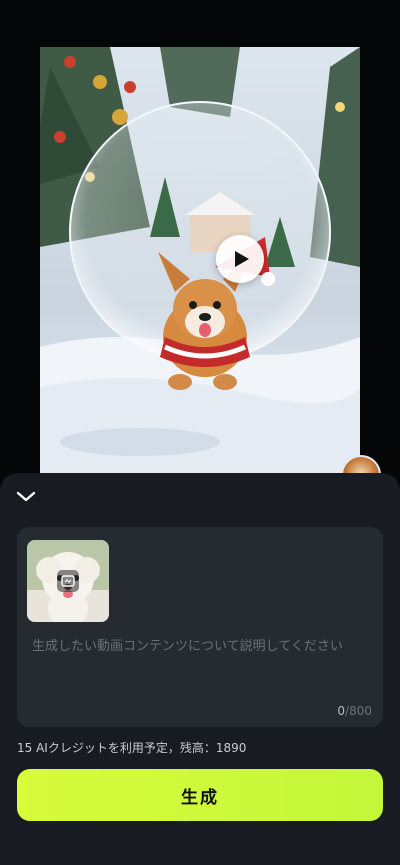  I want to click on replace-image-icon, so click(68, 581).